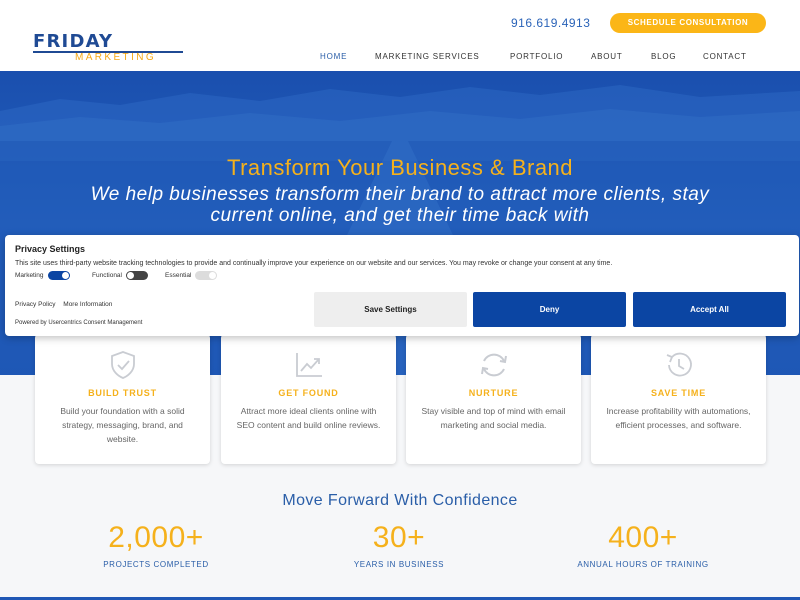 The height and width of the screenshot is (600, 800). Describe the element at coordinates (73, 41) in the screenshot. I see `logo-wordmark: FRIDAY` at that location.